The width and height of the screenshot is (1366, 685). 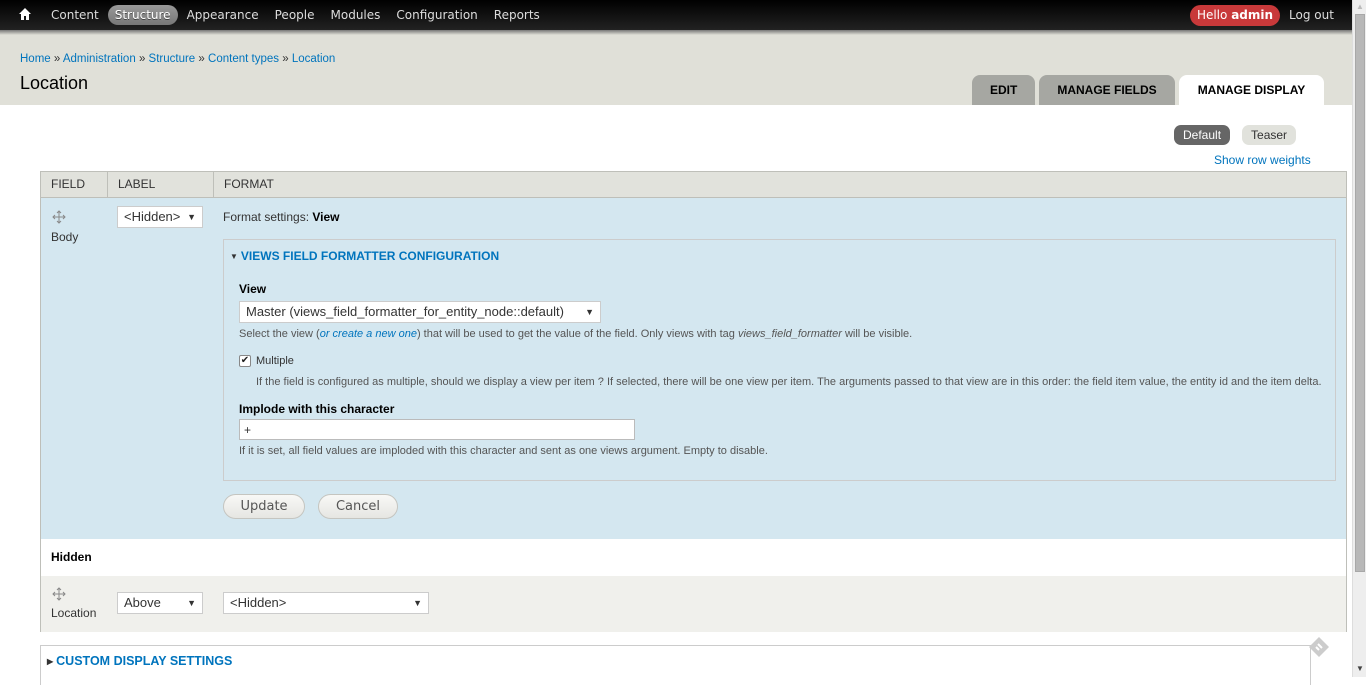 What do you see at coordinates (54, 83) in the screenshot?
I see `page-title: Location` at bounding box center [54, 83].